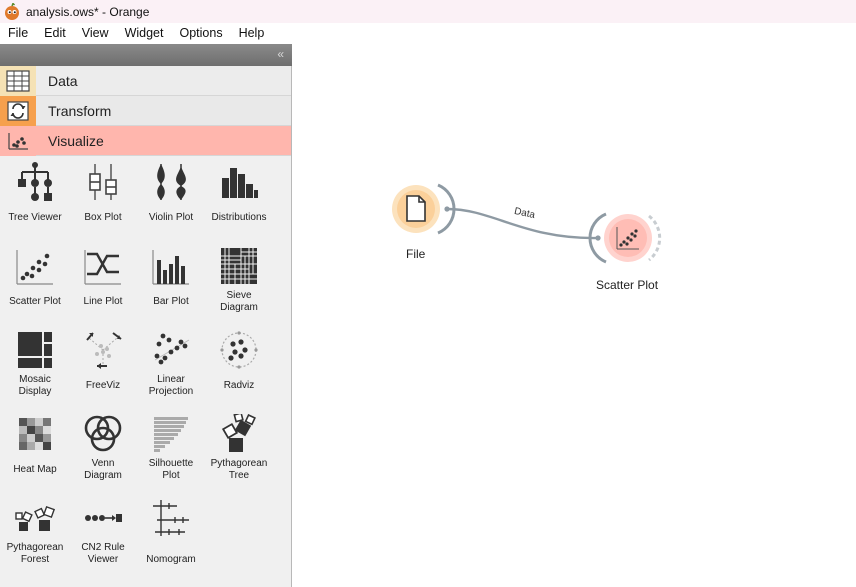  What do you see at coordinates (18, 110) in the screenshot?
I see `transform-category-icon` at bounding box center [18, 110].